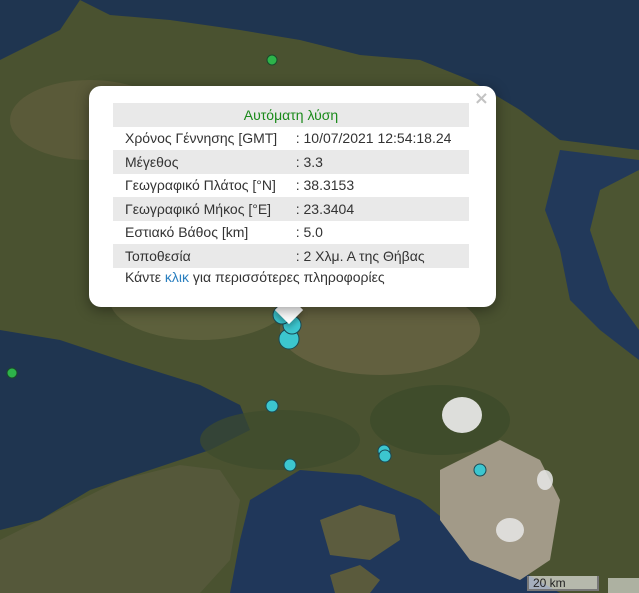 The height and width of the screenshot is (593, 639). Describe the element at coordinates (382, 209) in the screenshot. I see `row-value: : 23.3404` at that location.